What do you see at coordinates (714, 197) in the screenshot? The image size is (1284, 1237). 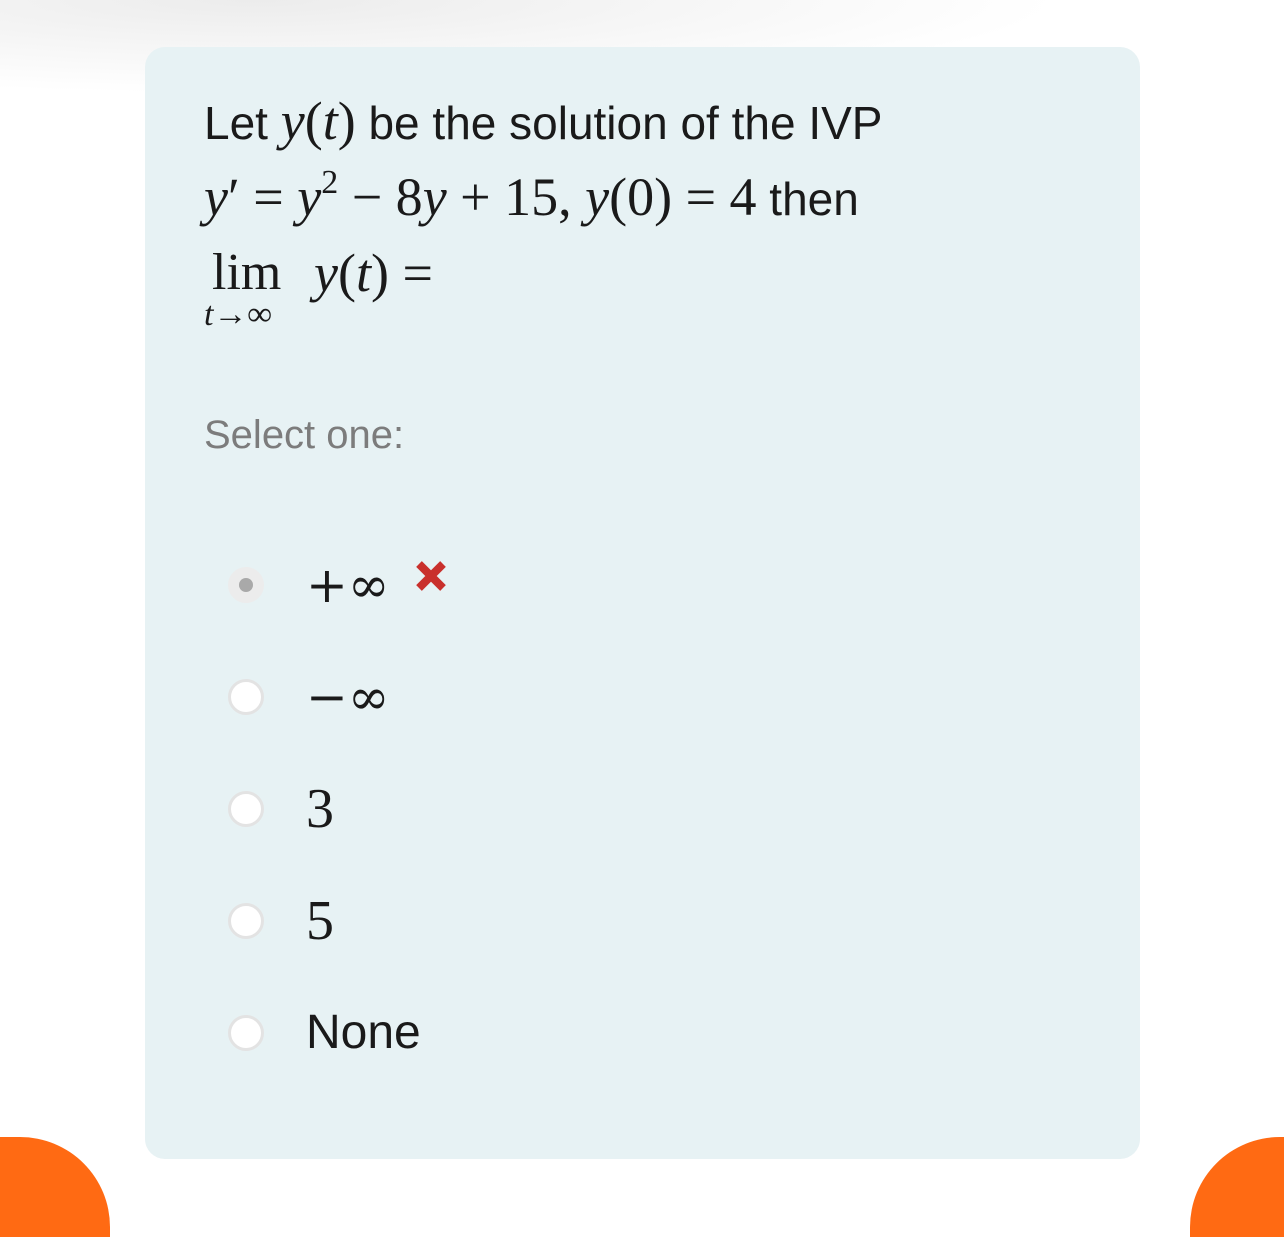 I see `math-equals-four: = 4` at bounding box center [714, 197].